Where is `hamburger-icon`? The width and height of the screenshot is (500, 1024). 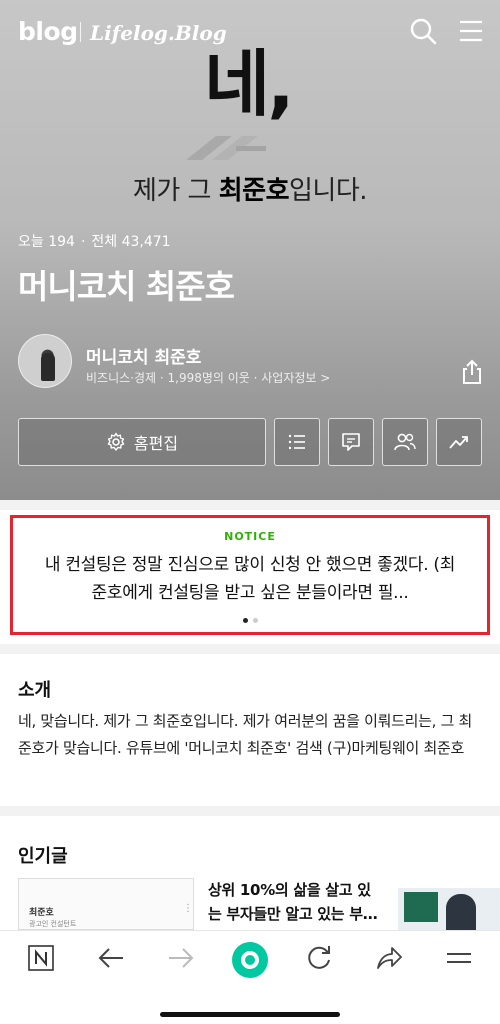
hamburger-icon is located at coordinates (459, 958).